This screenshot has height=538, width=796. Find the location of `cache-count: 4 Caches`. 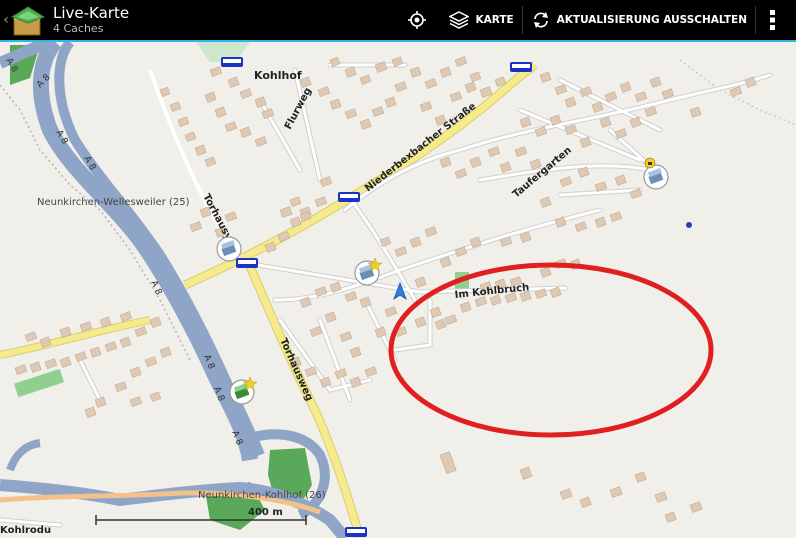

cache-count: 4 Caches is located at coordinates (78, 28).